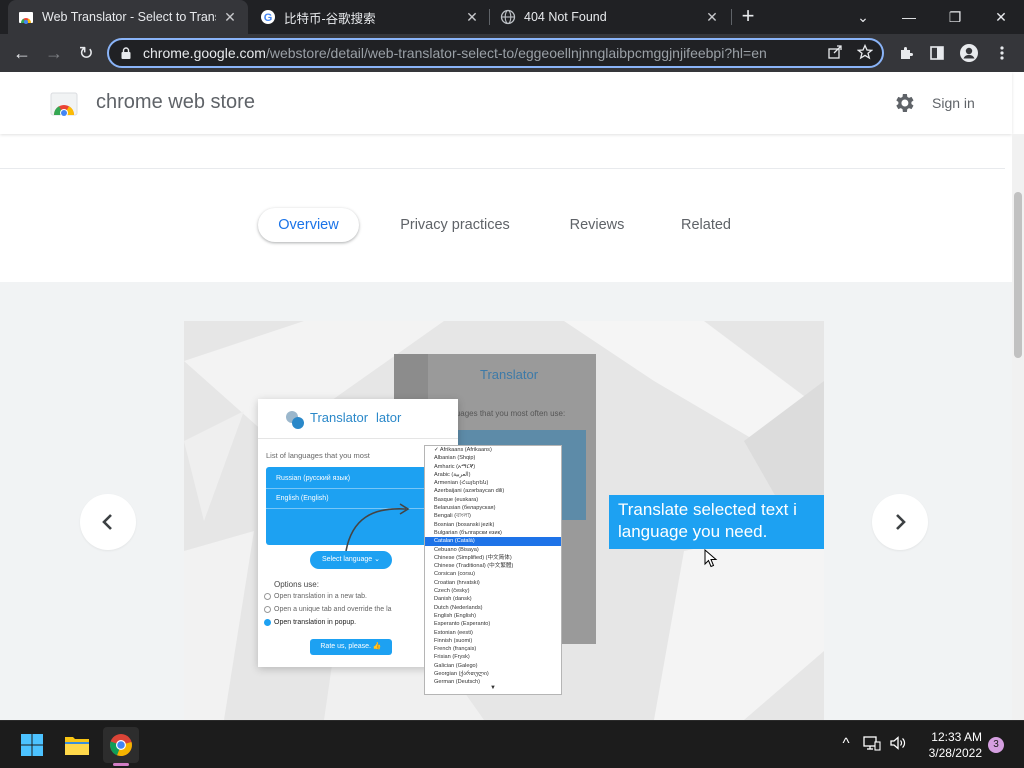 The width and height of the screenshot is (1024, 768). I want to click on minimize-button: —, so click(909, 17).